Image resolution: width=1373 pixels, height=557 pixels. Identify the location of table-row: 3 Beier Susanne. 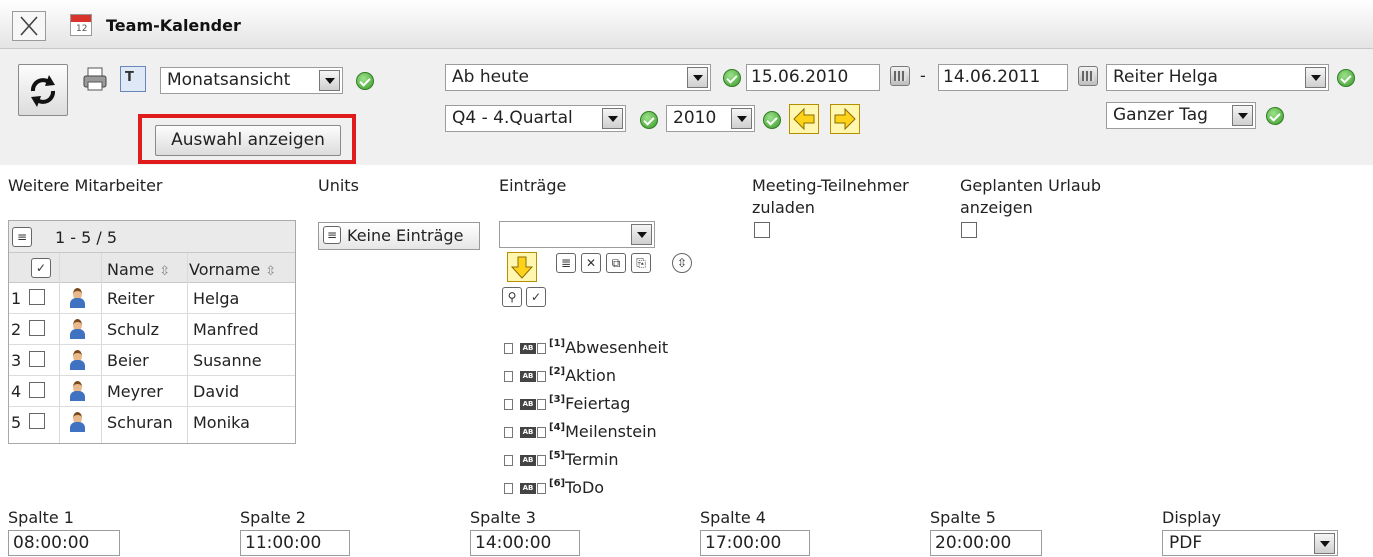
(152, 360).